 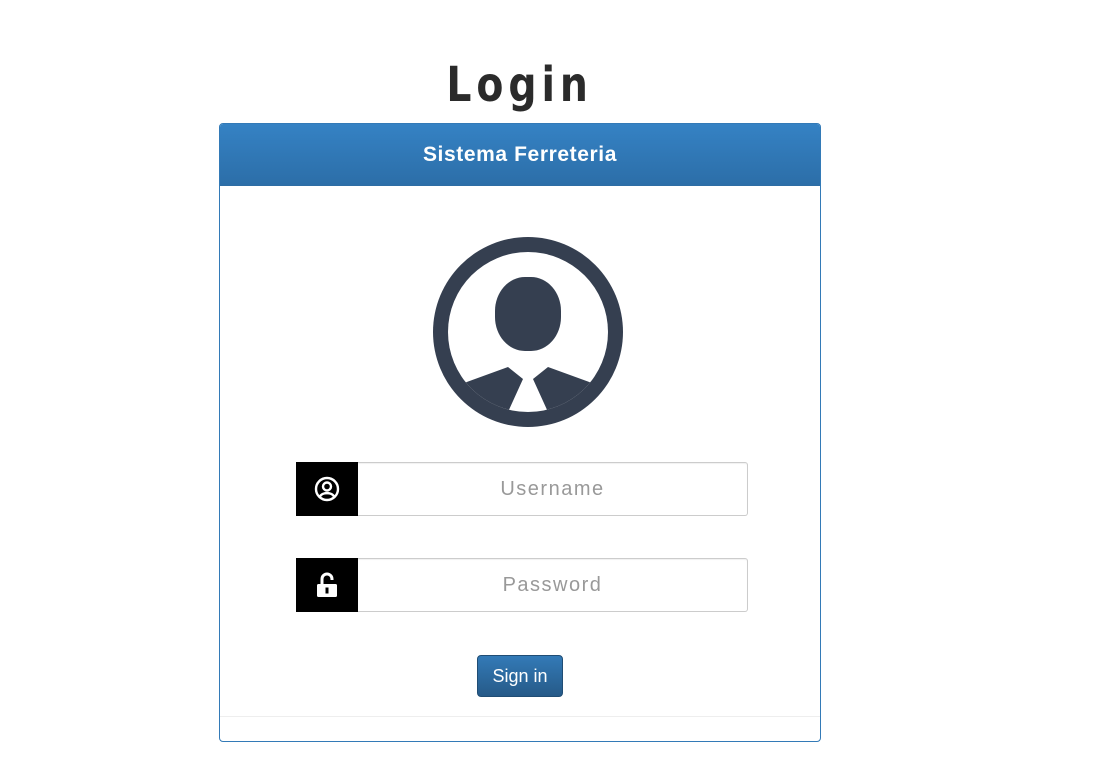 What do you see at coordinates (327, 585) in the screenshot?
I see `unlock-icon` at bounding box center [327, 585].